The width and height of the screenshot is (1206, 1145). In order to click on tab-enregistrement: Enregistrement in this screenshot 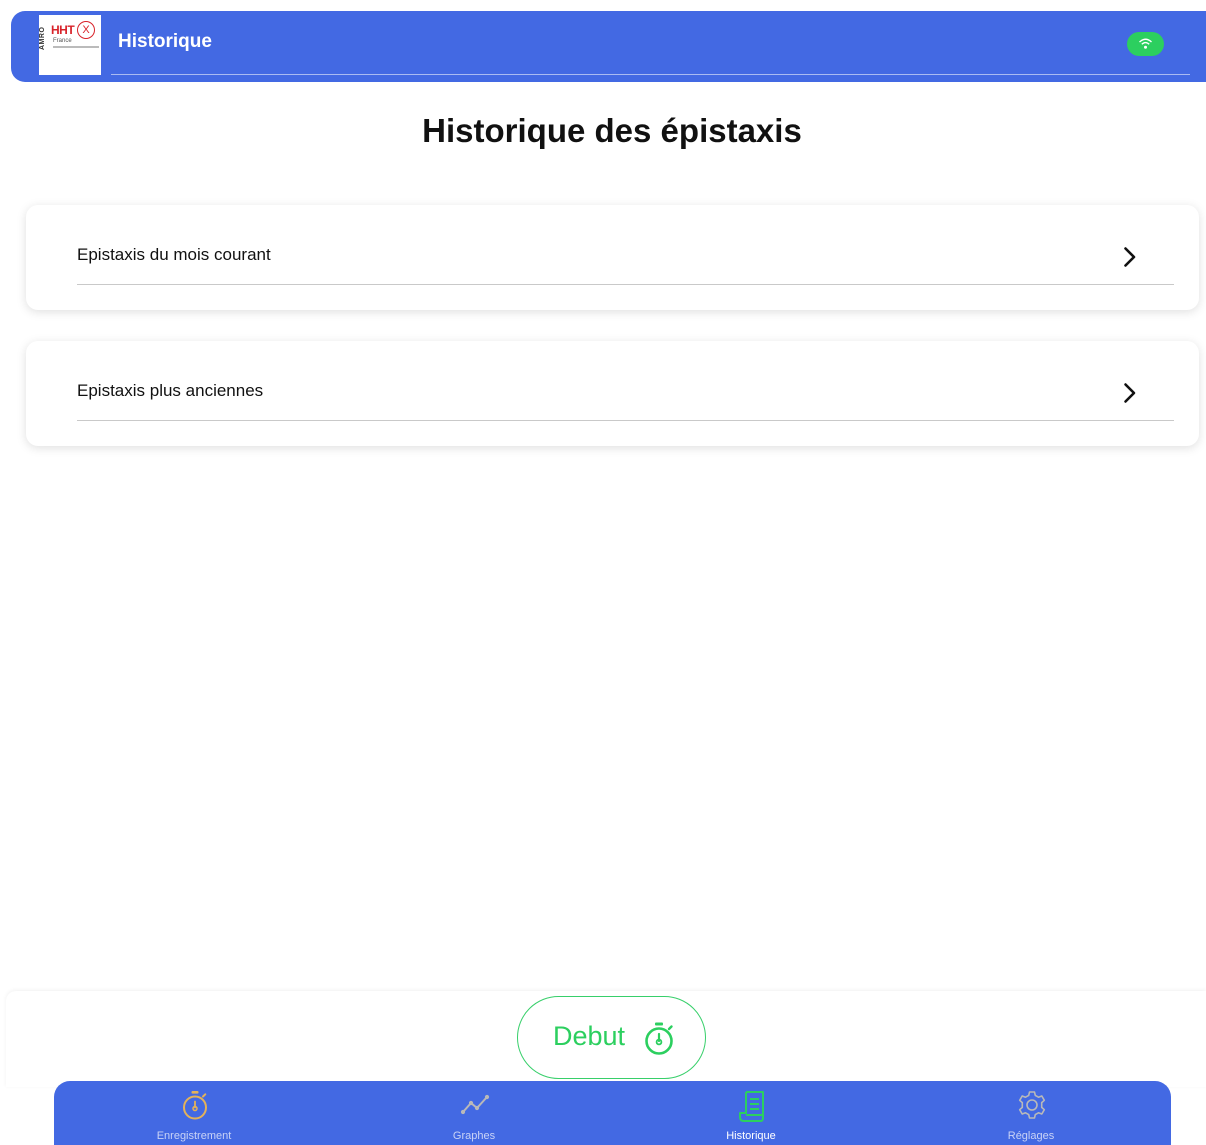, I will do `click(194, 1113)`.